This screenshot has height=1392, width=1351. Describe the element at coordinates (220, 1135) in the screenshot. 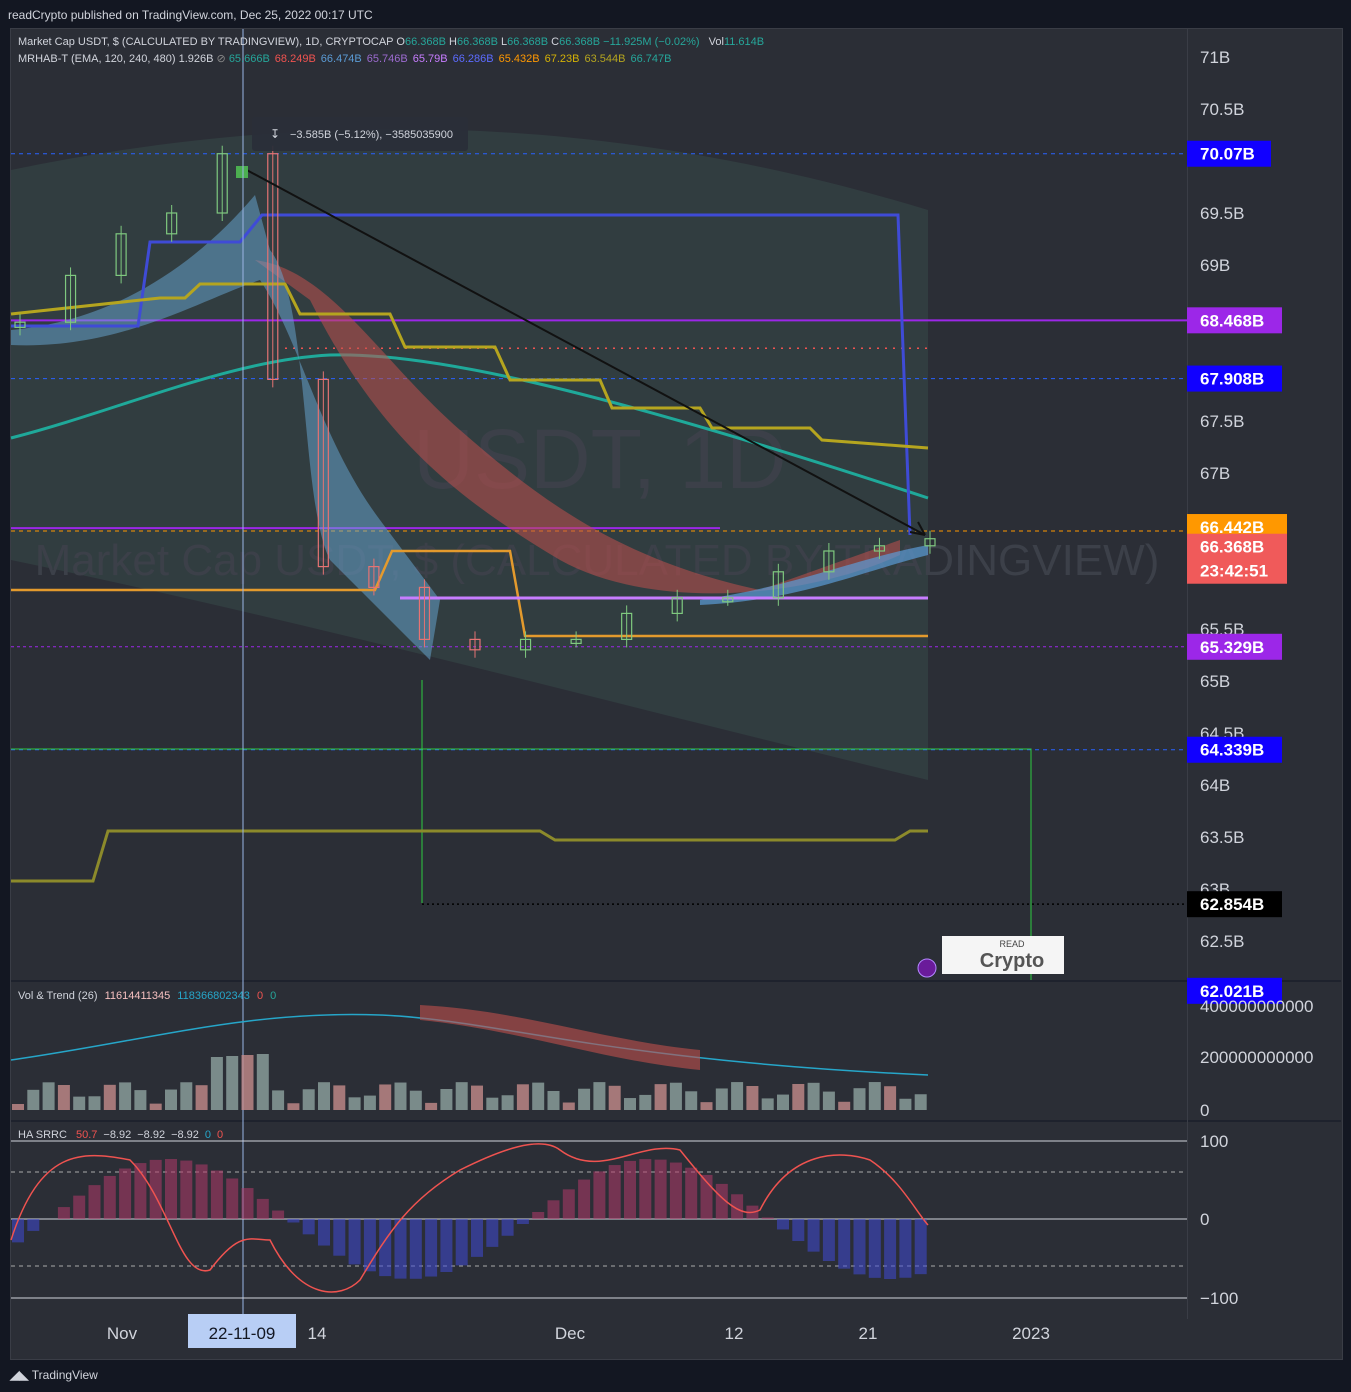

I see `ha-value-5: 0` at that location.